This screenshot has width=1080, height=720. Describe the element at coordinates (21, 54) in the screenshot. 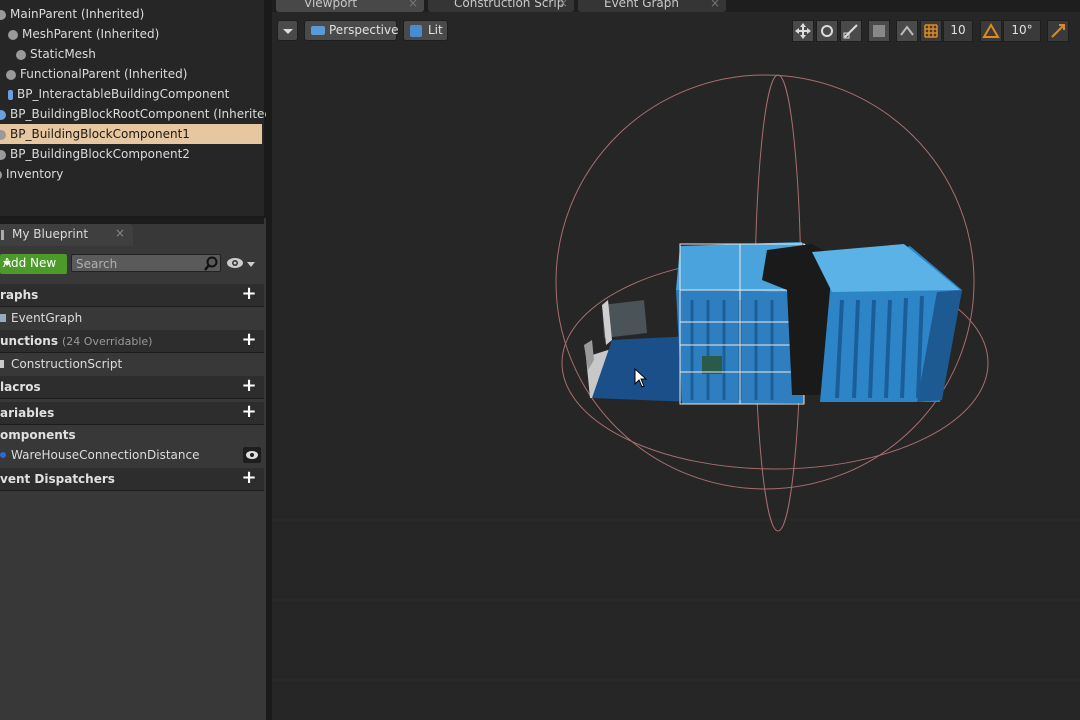

I see `static-mesh-icon` at that location.